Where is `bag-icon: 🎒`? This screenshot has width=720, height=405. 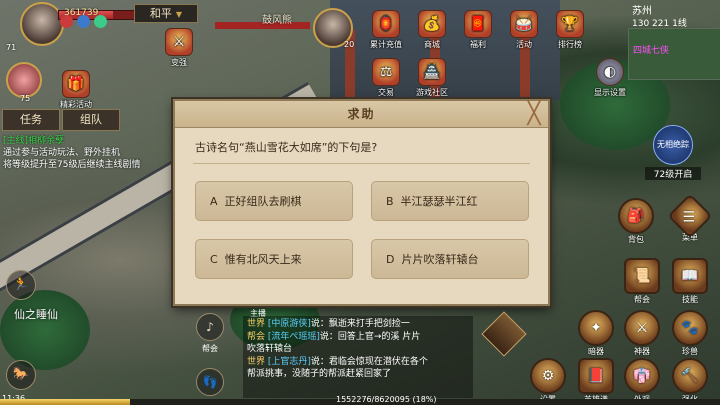
bag-icon: 🎒 is located at coordinates (636, 216).